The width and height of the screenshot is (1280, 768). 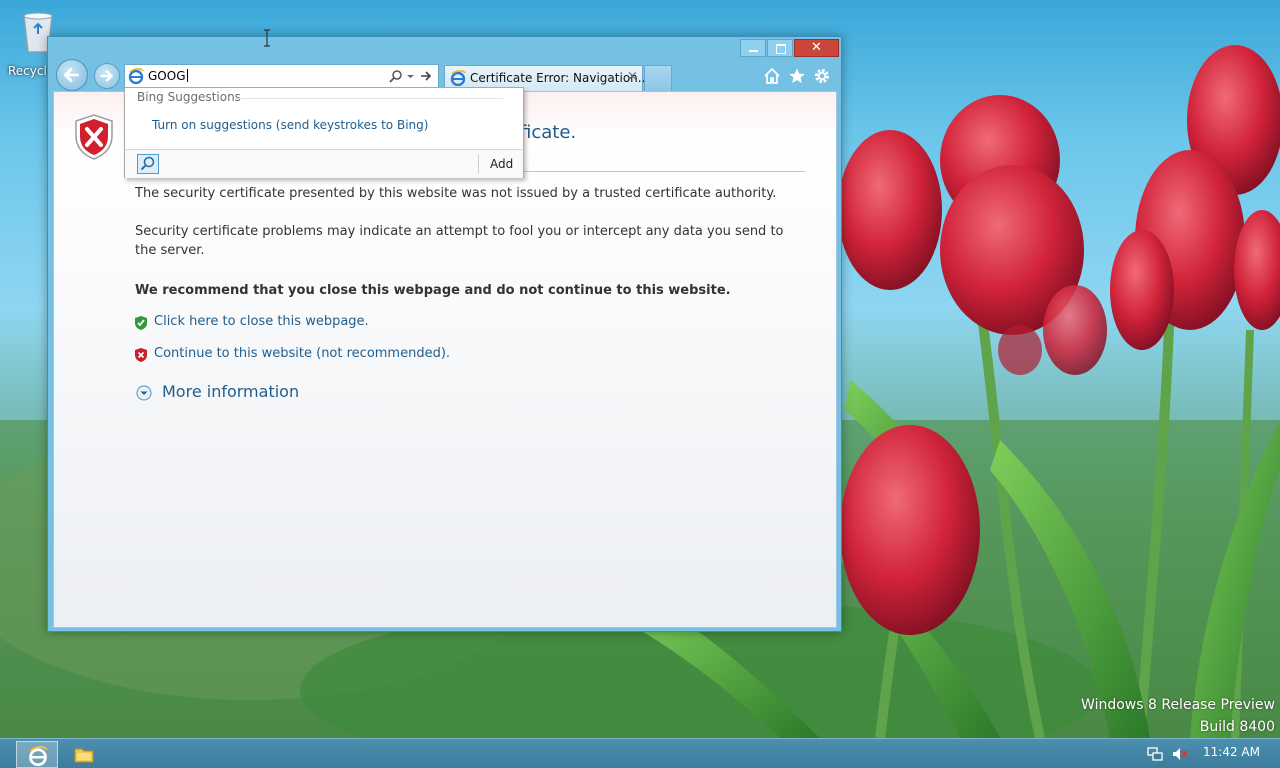 What do you see at coordinates (1180, 754) in the screenshot?
I see `volume-muted-icon` at bounding box center [1180, 754].